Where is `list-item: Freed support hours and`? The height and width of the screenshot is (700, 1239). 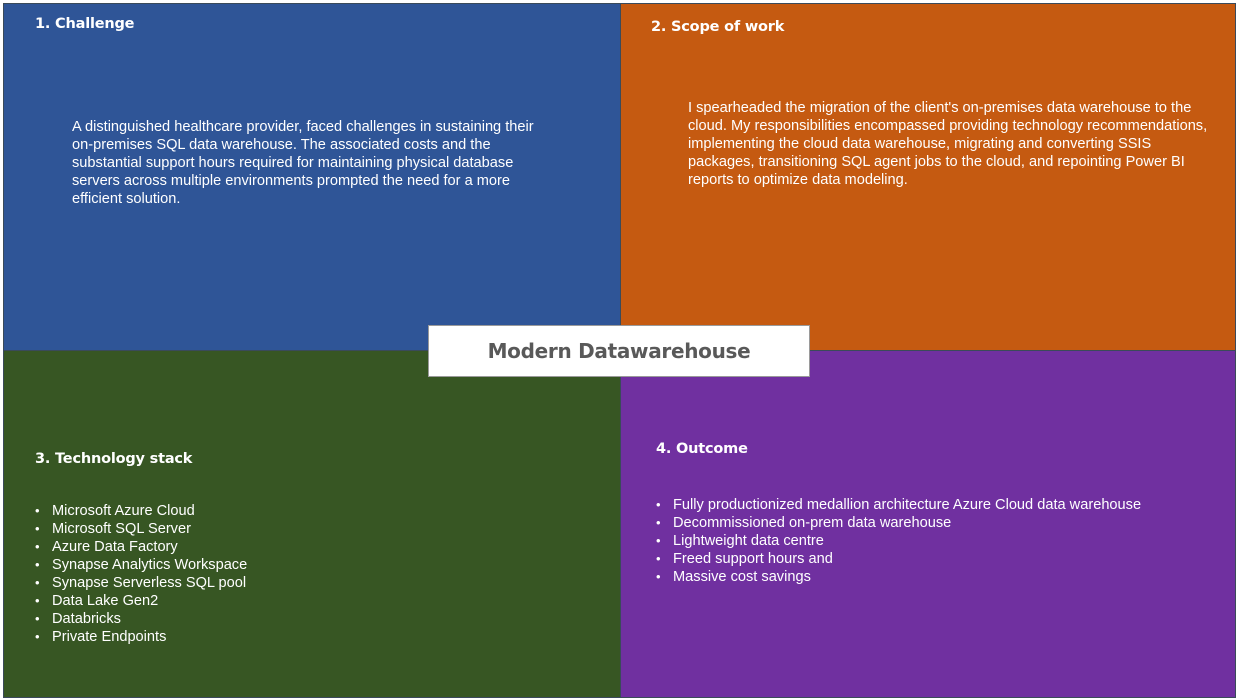
list-item: Freed support hours and is located at coordinates (898, 559).